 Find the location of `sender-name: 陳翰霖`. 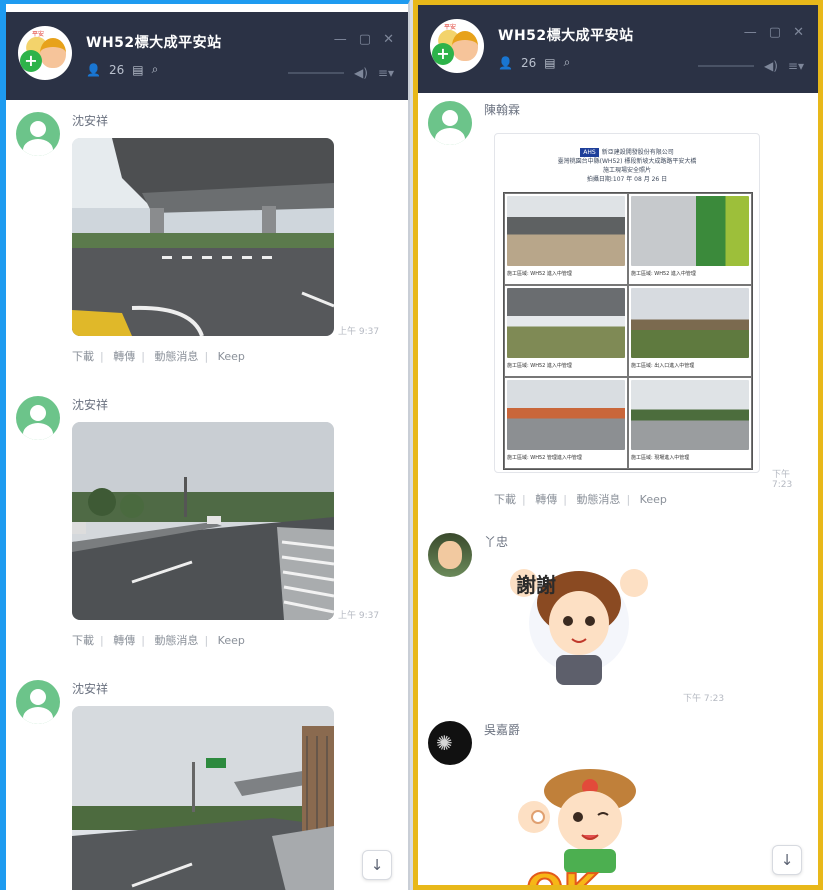

sender-name: 陳翰霖 is located at coordinates (502, 110).